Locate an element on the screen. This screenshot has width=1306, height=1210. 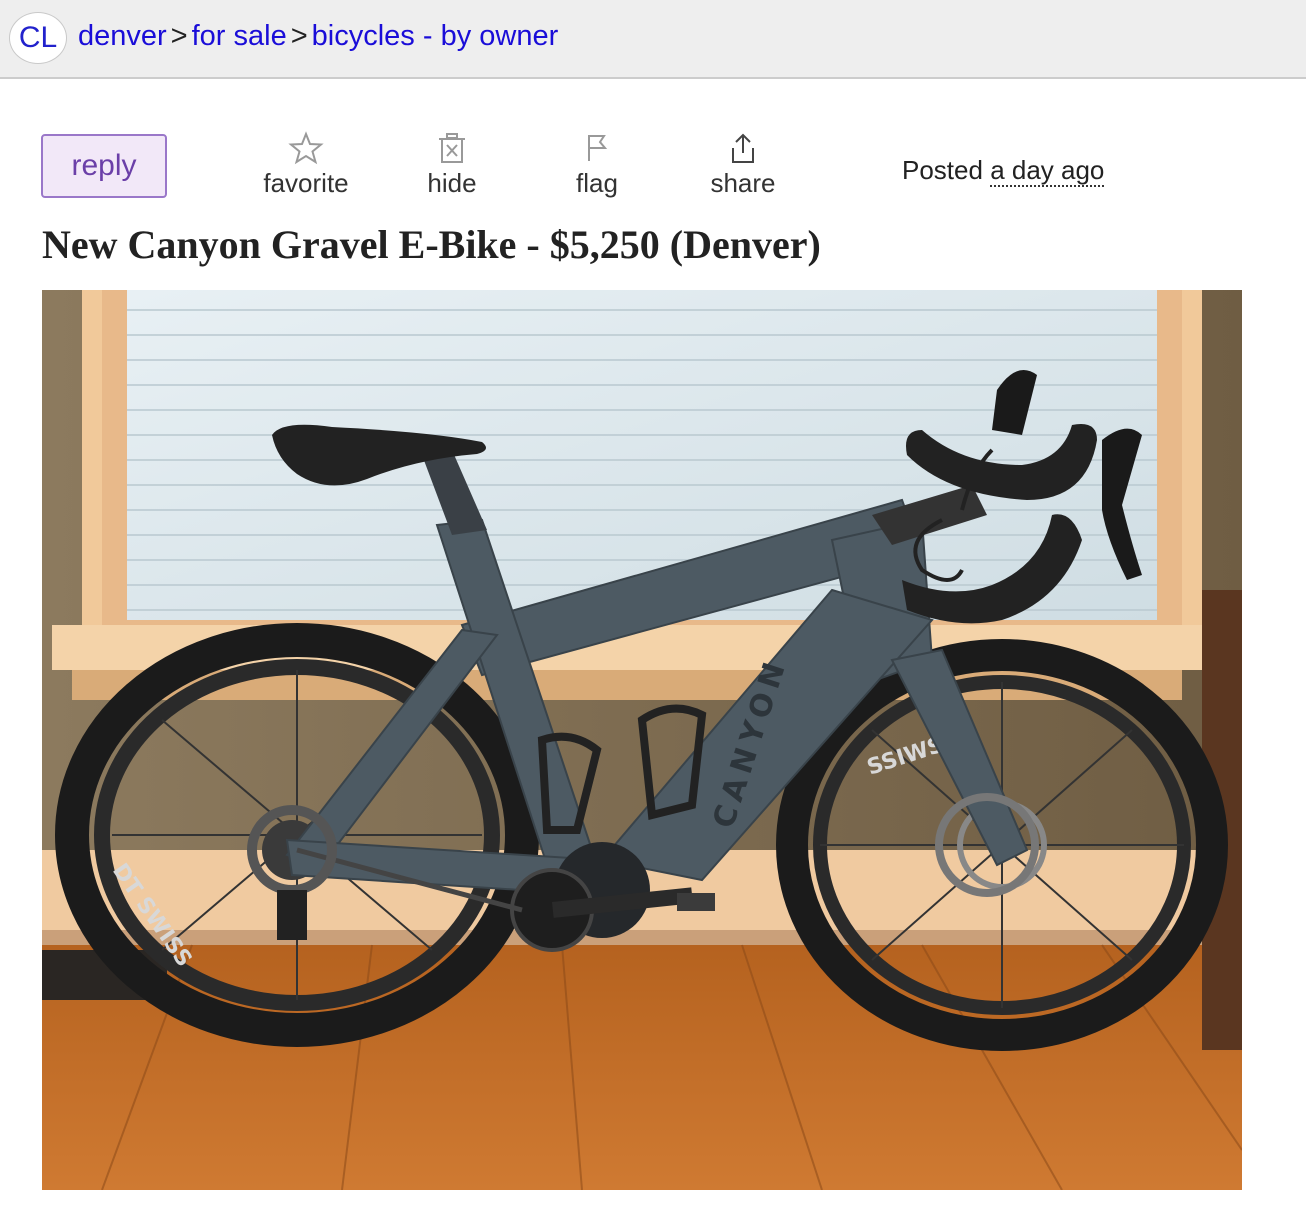
flag-button: flag is located at coordinates (597, 165).